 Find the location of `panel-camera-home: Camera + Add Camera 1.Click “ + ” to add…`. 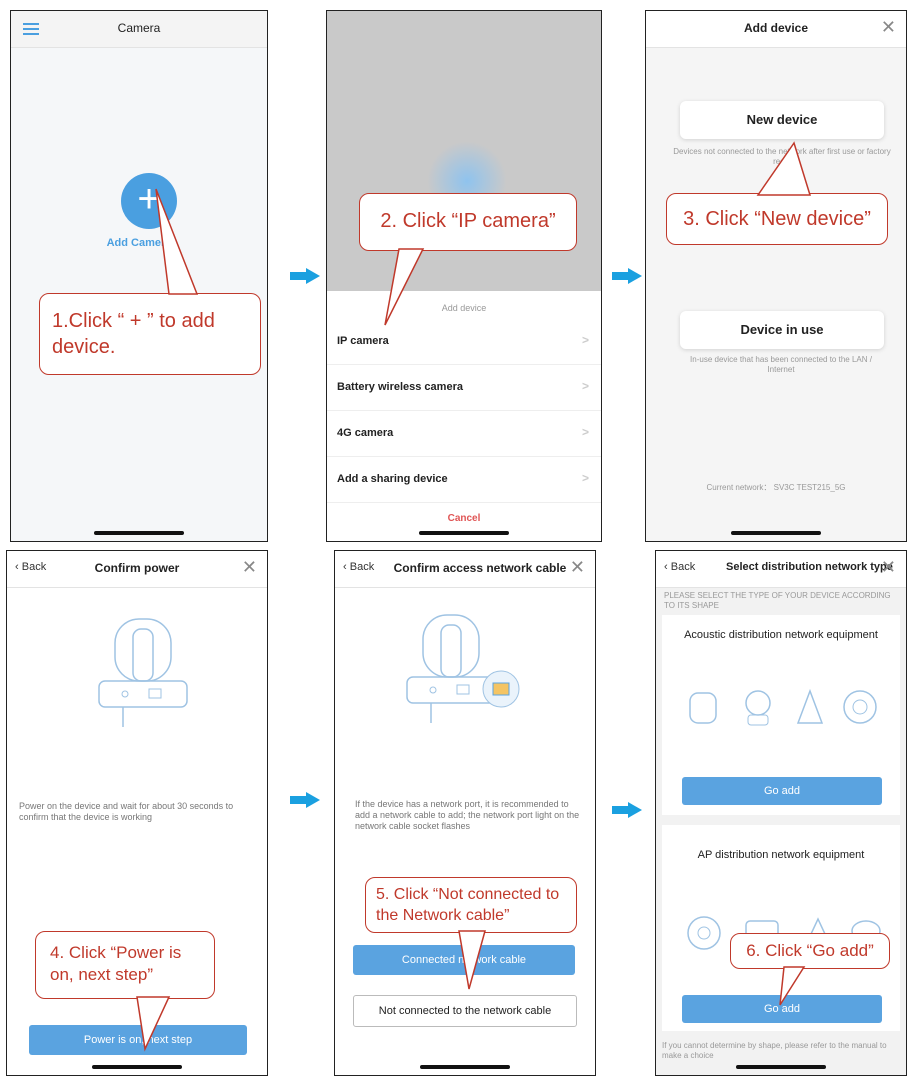

panel-camera-home: Camera + Add Camera 1.Click “ + ” to add… is located at coordinates (139, 276).